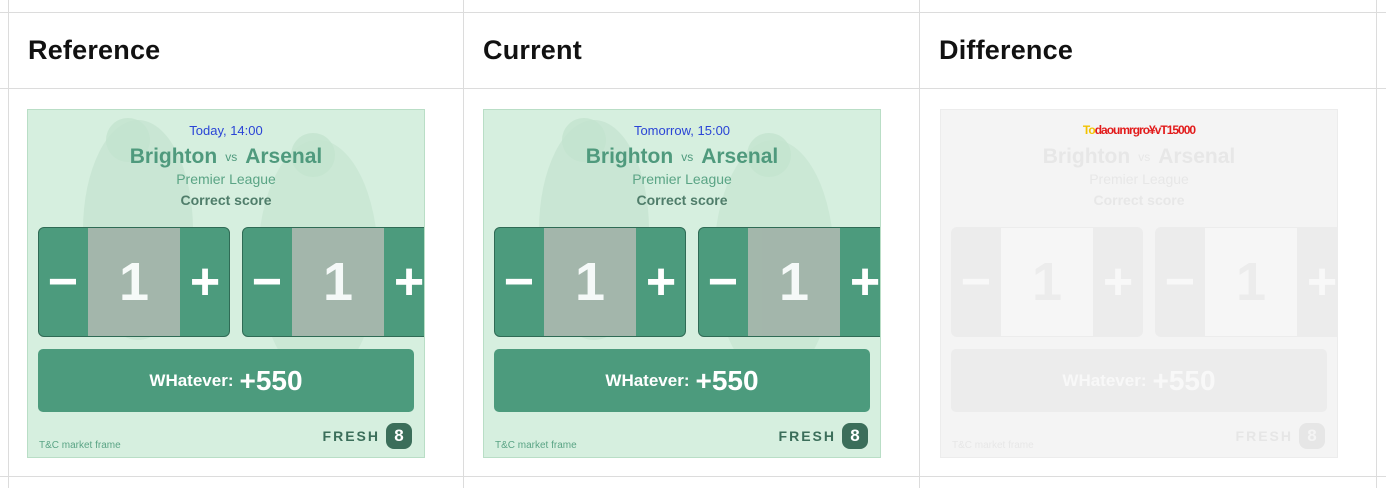  I want to click on diff-datetime-highlight: Todaoumrgro¥vT15000, so click(1139, 130).